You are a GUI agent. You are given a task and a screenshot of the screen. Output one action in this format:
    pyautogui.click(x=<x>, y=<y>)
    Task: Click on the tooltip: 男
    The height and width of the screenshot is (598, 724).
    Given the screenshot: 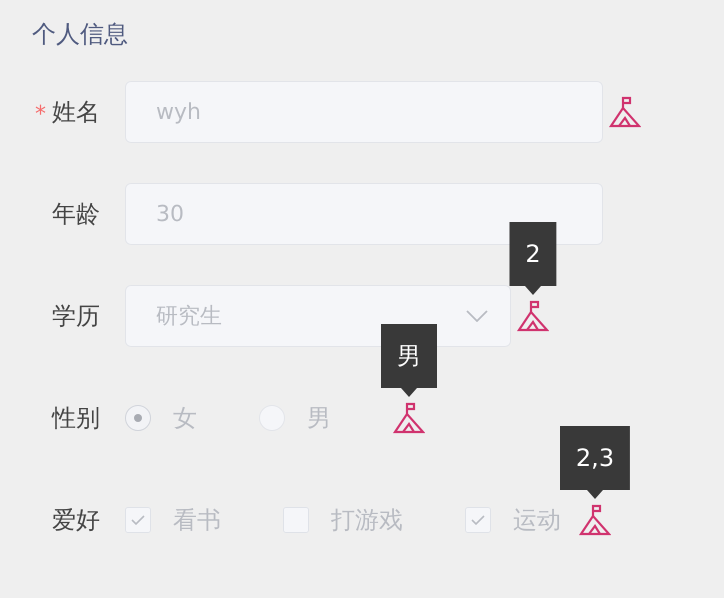 What is the action you would take?
    pyautogui.click(x=409, y=360)
    